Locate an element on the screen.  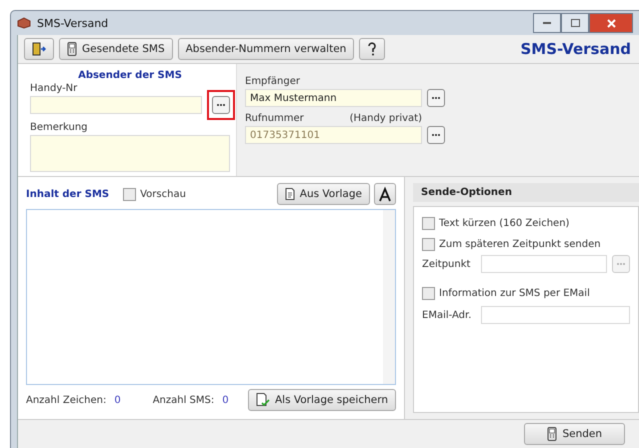
minimize-button is located at coordinates (547, 23).